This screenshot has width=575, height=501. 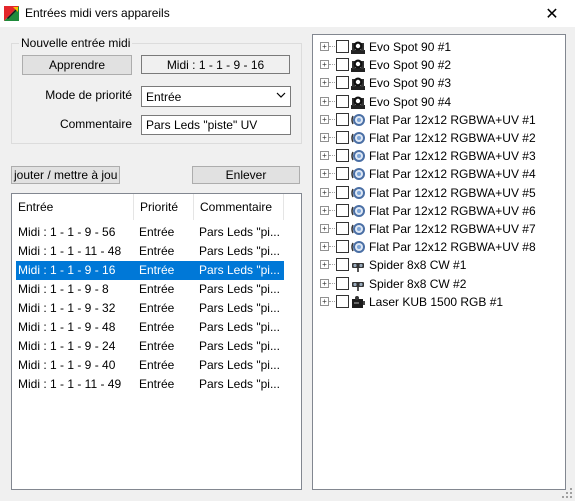 What do you see at coordinates (438, 174) in the screenshot?
I see `tree-item: + Flat Par 12x12 RGBWA+UV #4` at bounding box center [438, 174].